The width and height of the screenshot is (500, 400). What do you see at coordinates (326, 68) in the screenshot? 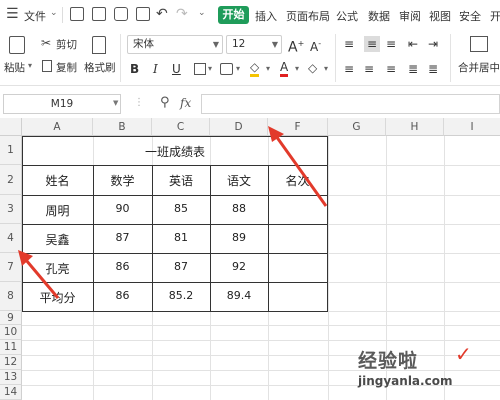
I see `clear-format-dropdown-icon: ▾` at bounding box center [326, 68].